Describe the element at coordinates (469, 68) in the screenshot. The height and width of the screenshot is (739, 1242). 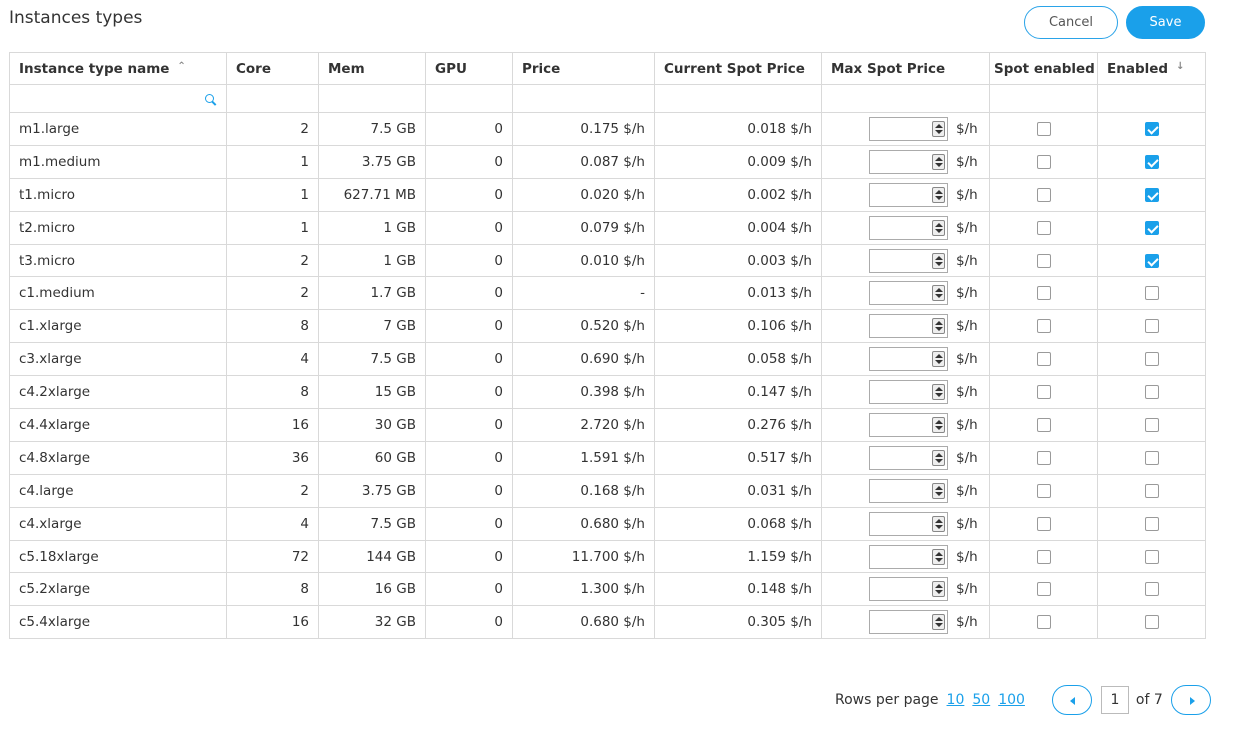
I see `column-header-gpu: GPU` at that location.